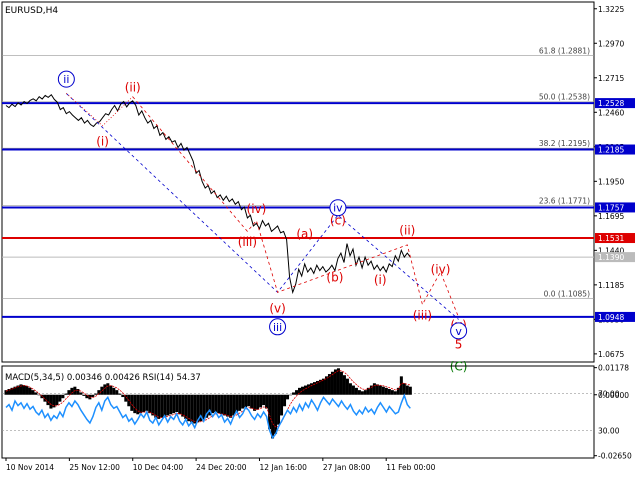  What do you see at coordinates (611, 181) in the screenshot?
I see `y-tick-label: 1.1950` at bounding box center [611, 181].